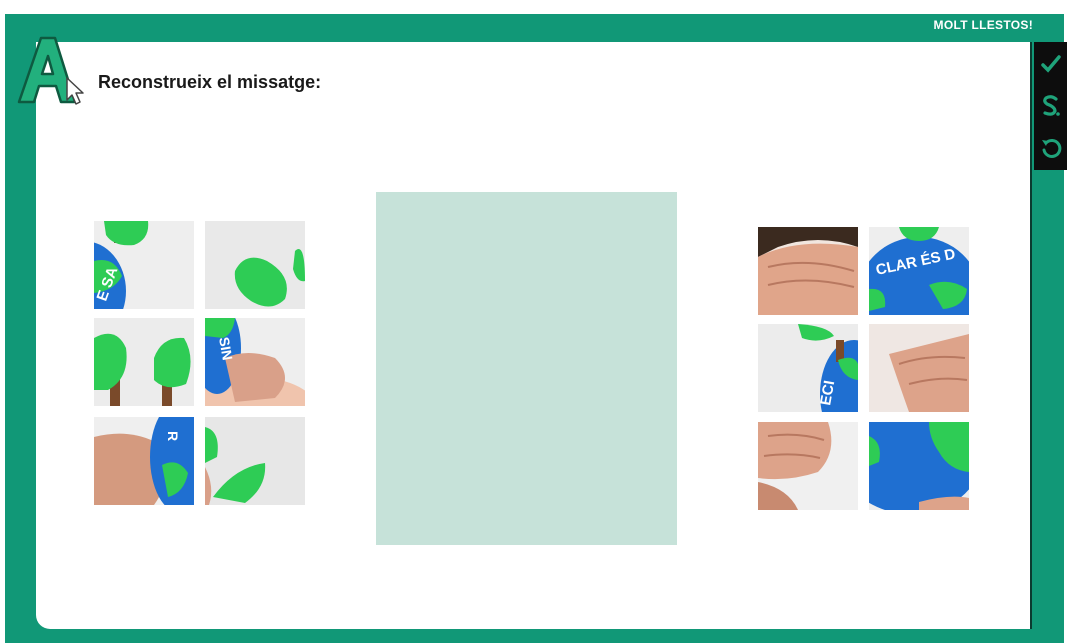  I want to click on reset-button, so click(1050, 148).